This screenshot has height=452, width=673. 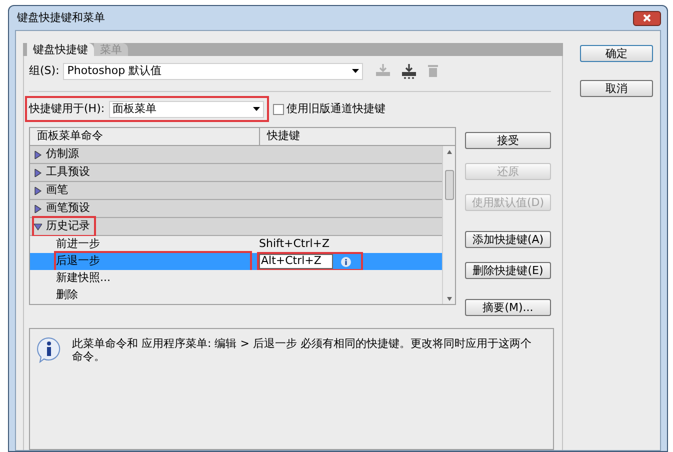 What do you see at coordinates (616, 88) in the screenshot?
I see `dialog-button: 取消` at bounding box center [616, 88].